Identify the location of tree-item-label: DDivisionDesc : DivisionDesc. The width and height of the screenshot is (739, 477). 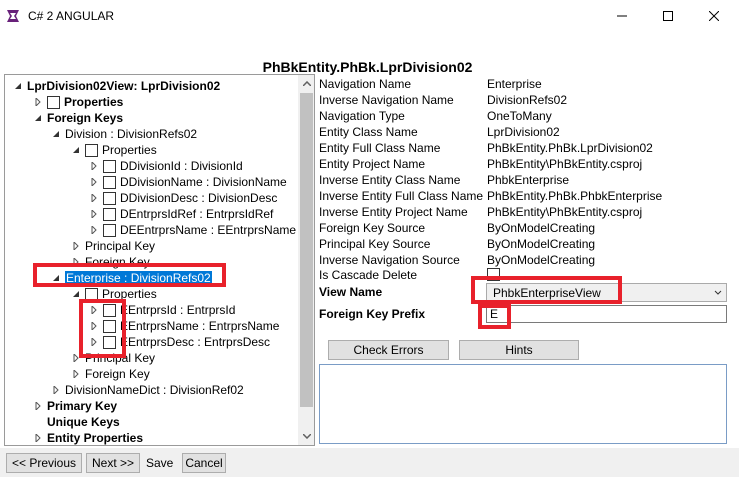
(199, 198).